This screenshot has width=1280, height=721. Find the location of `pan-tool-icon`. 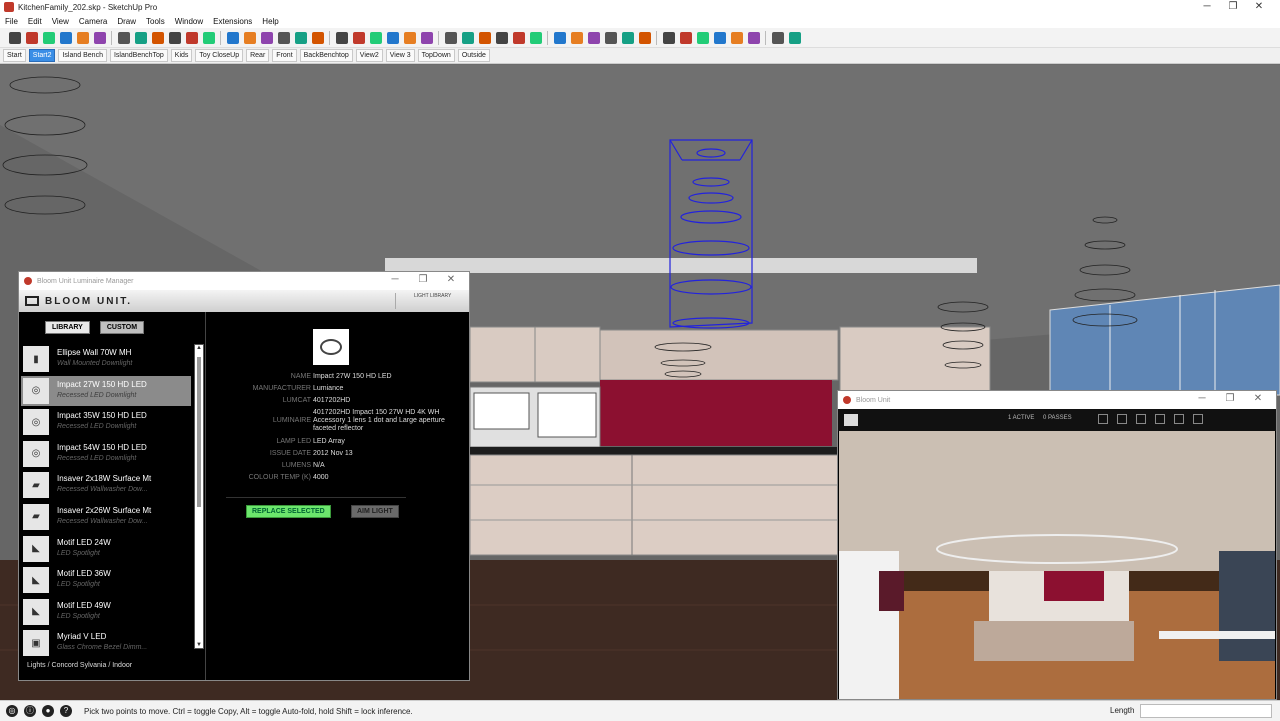

pan-tool-icon is located at coordinates (283, 37).